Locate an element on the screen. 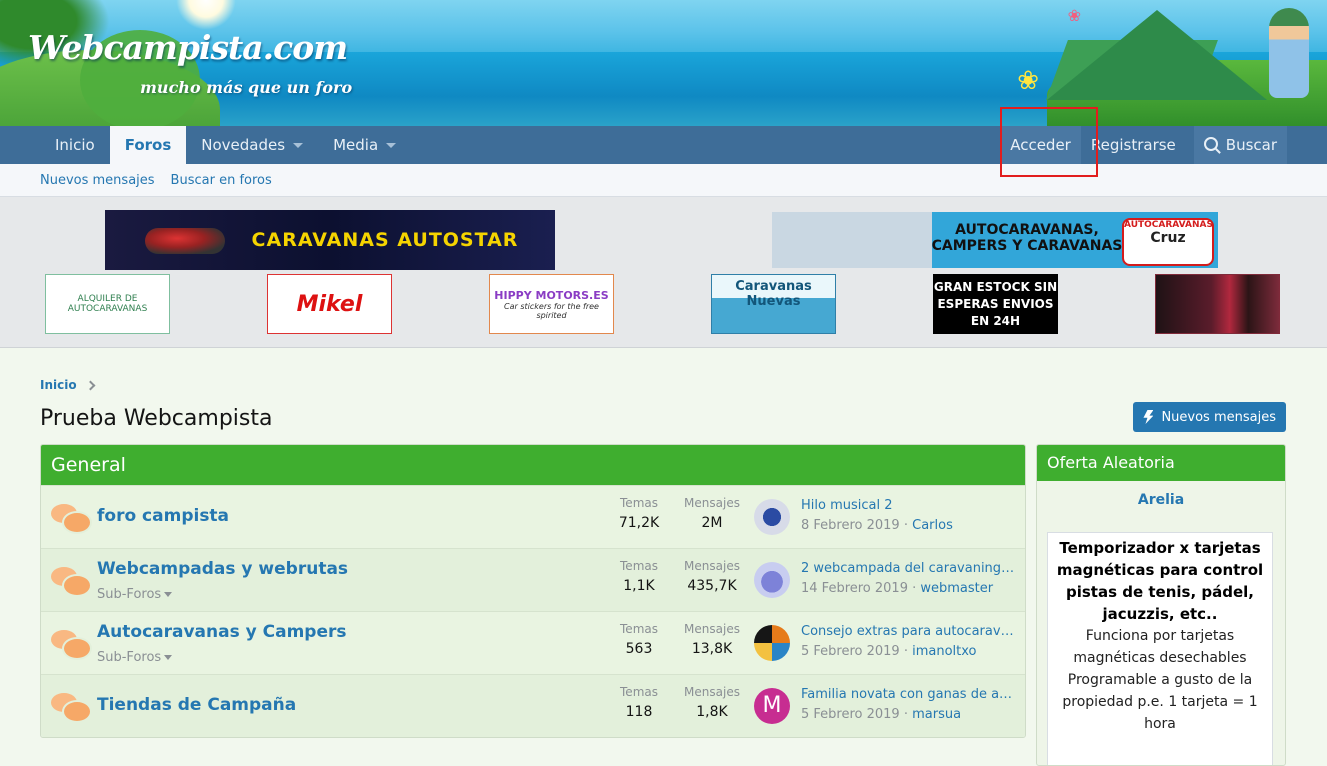  tab-label: Novedades is located at coordinates (243, 145).